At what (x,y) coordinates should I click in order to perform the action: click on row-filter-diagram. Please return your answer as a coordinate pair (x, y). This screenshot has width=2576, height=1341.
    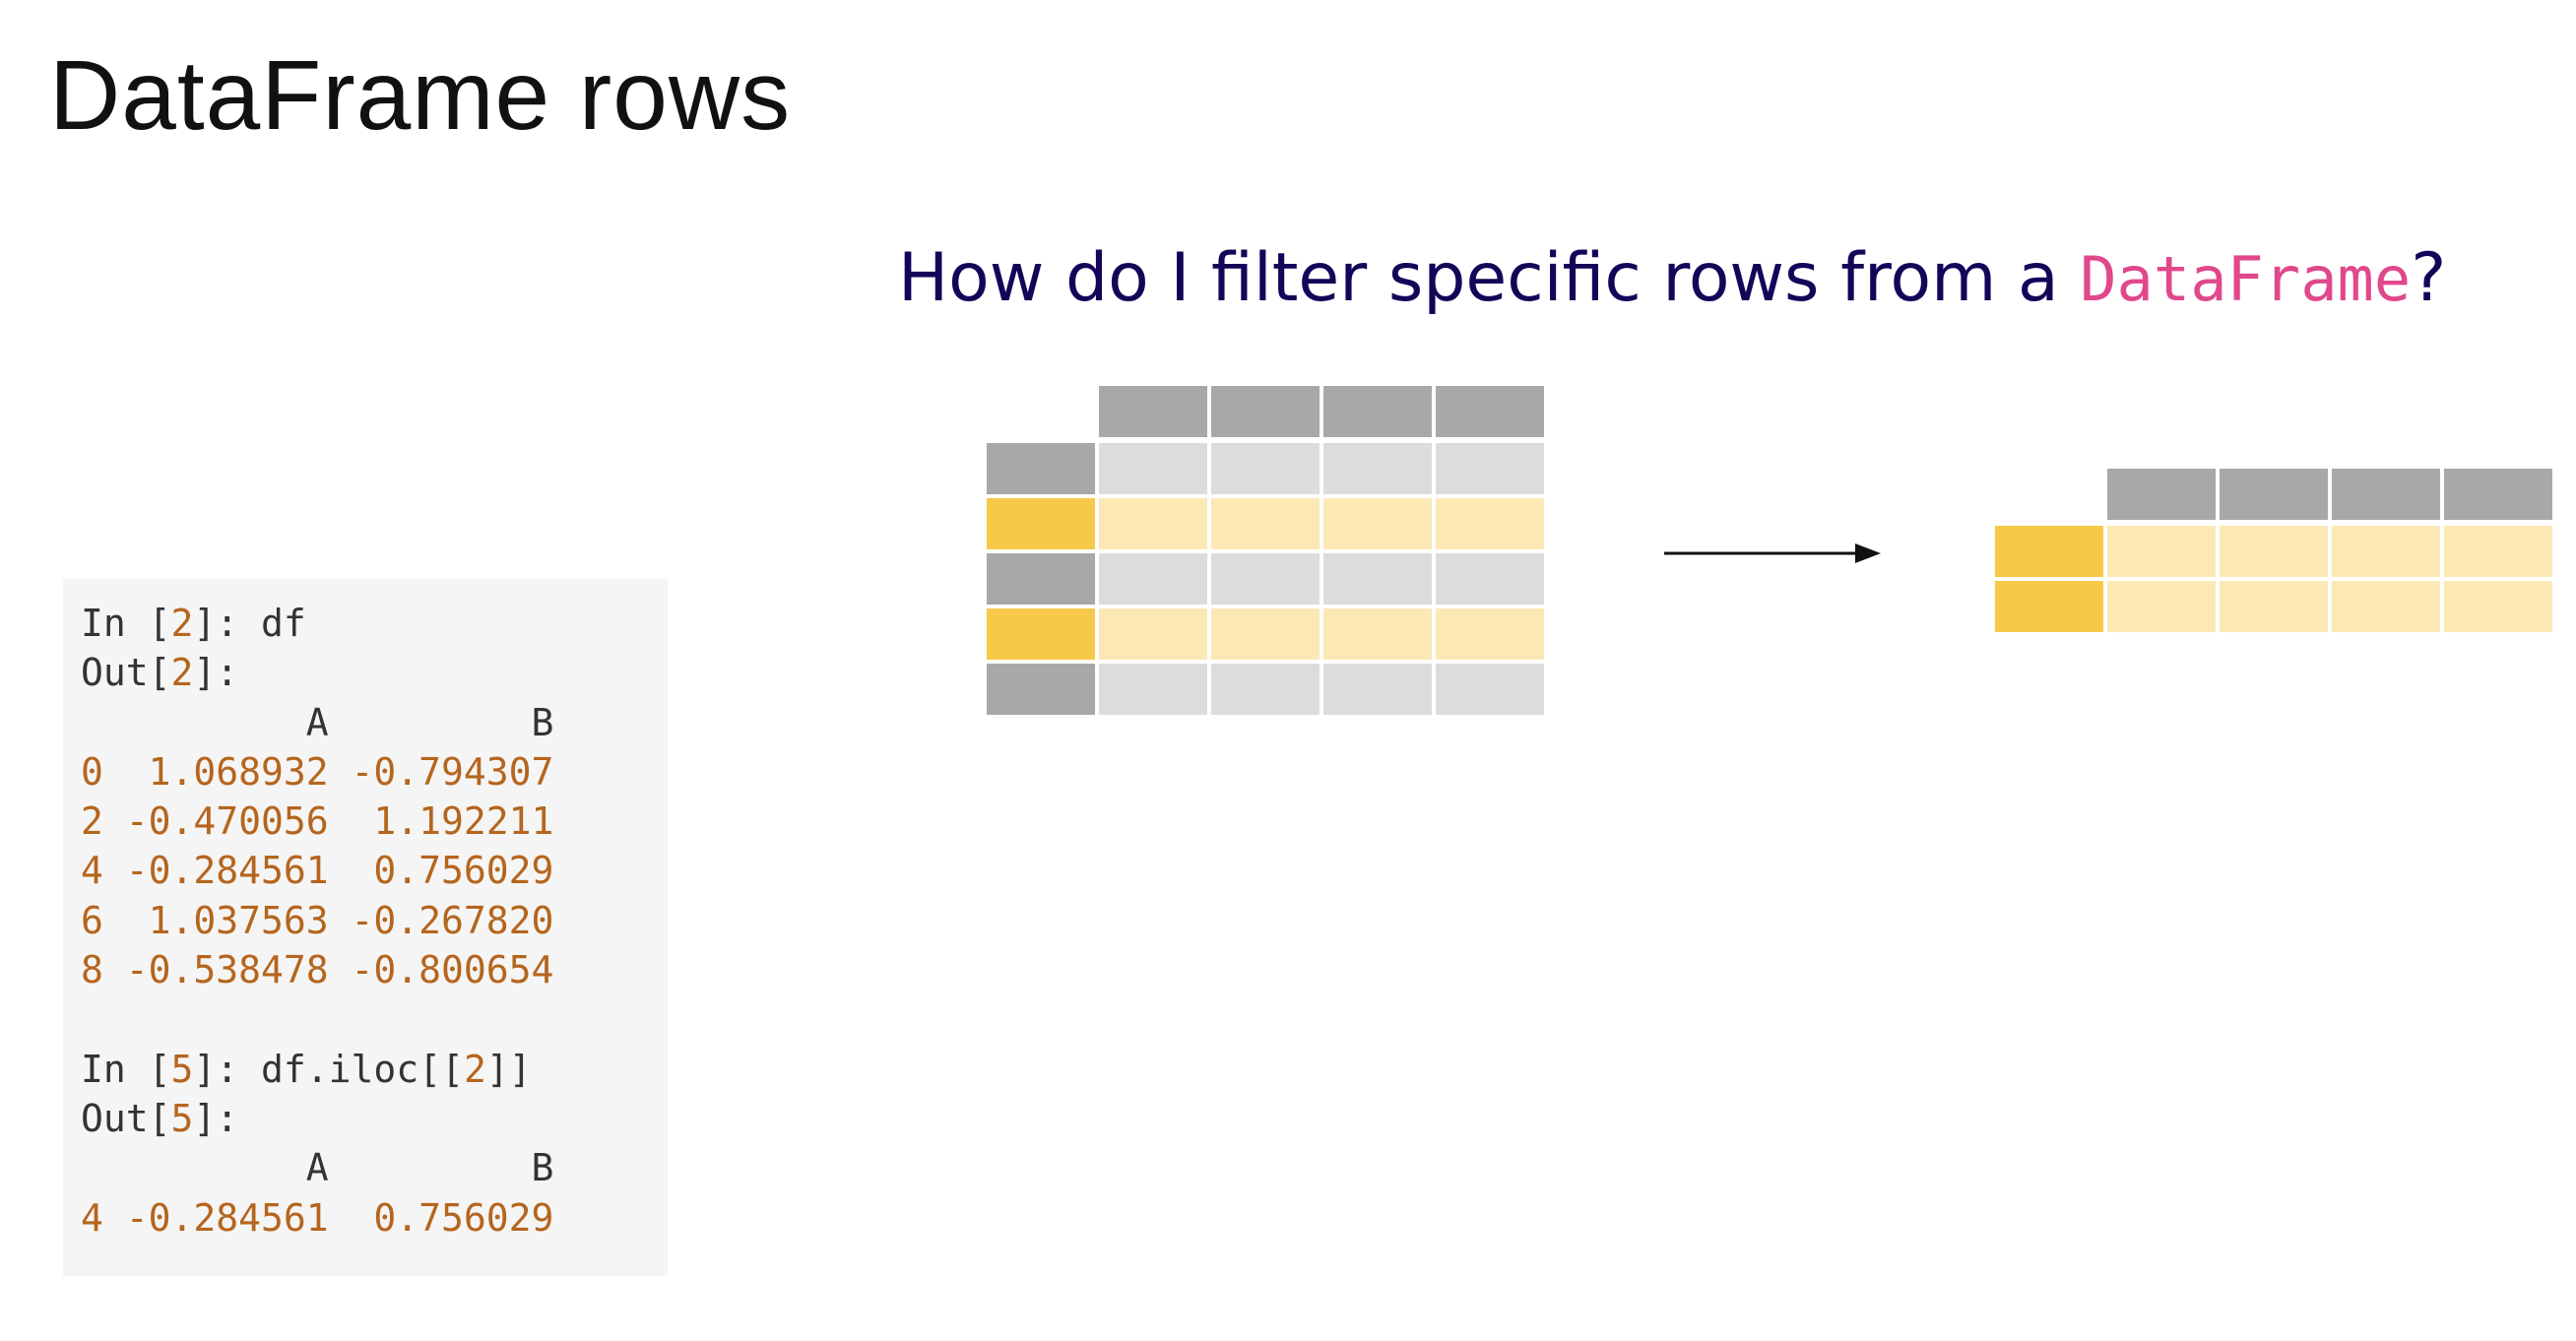
    Looking at the image, I should click on (1769, 550).